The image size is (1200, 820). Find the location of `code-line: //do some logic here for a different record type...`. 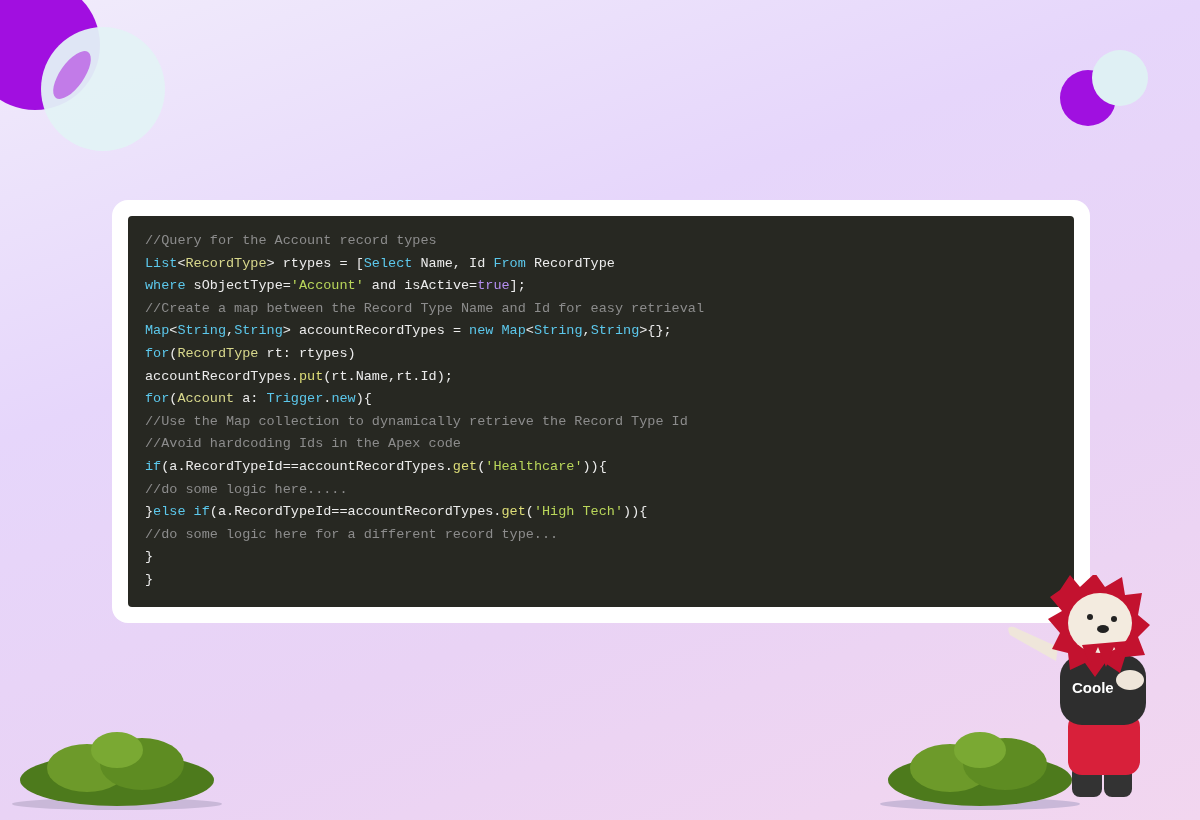

code-line: //do some logic here for a different record type... is located at coordinates (352, 534).